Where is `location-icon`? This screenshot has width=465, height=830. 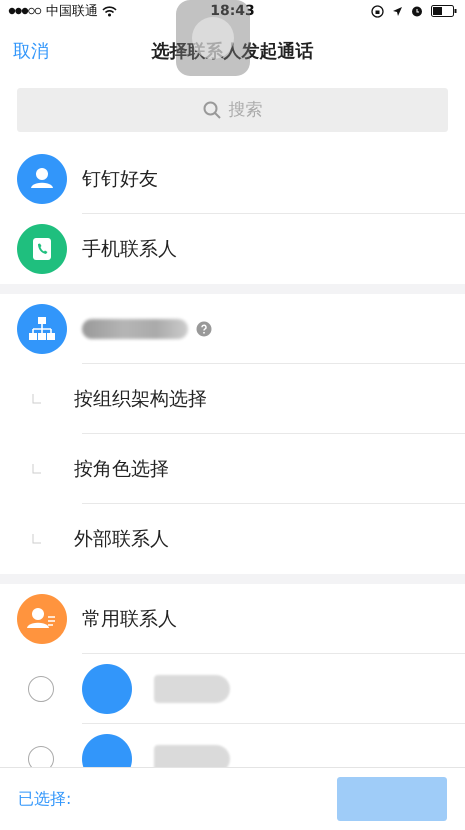
location-icon is located at coordinates (398, 11).